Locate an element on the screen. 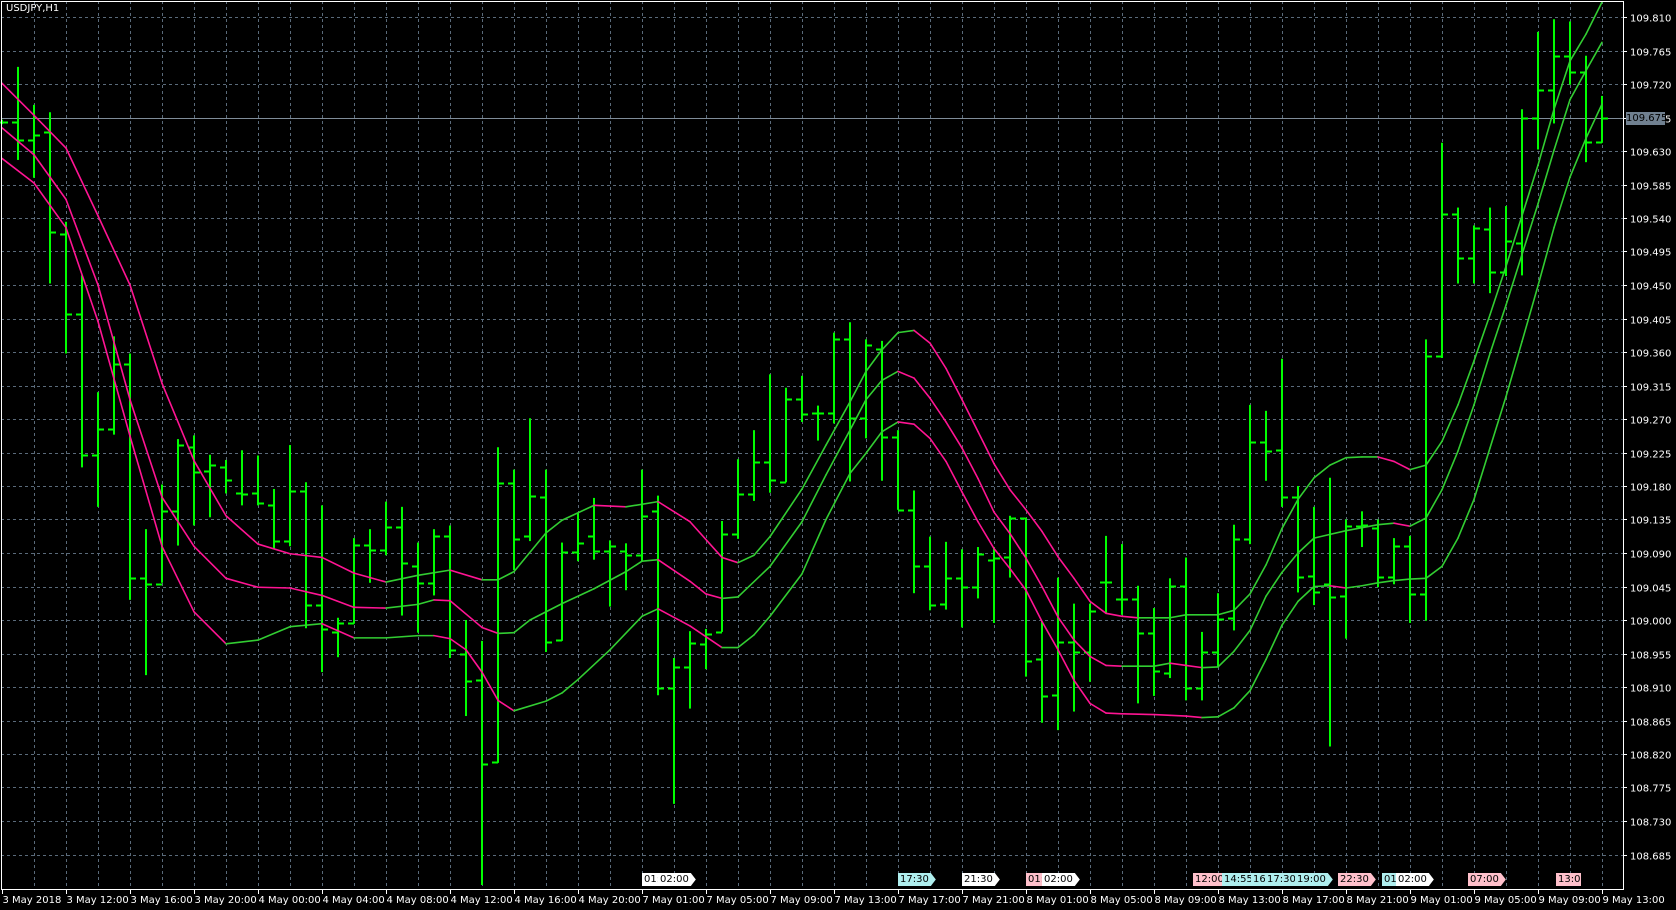  event-marker: 21:30 is located at coordinates (981, 879).